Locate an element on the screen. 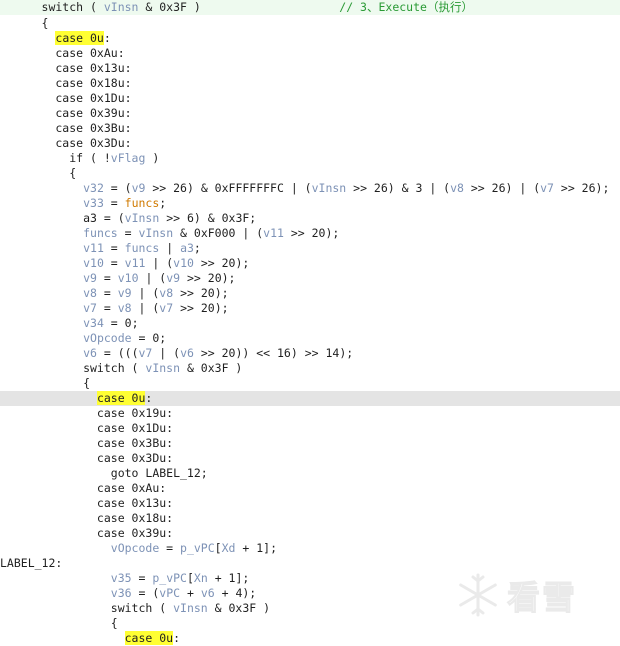 This screenshot has width=620, height=646. code-token: >> 26) & 3 | ( is located at coordinates (398, 188).